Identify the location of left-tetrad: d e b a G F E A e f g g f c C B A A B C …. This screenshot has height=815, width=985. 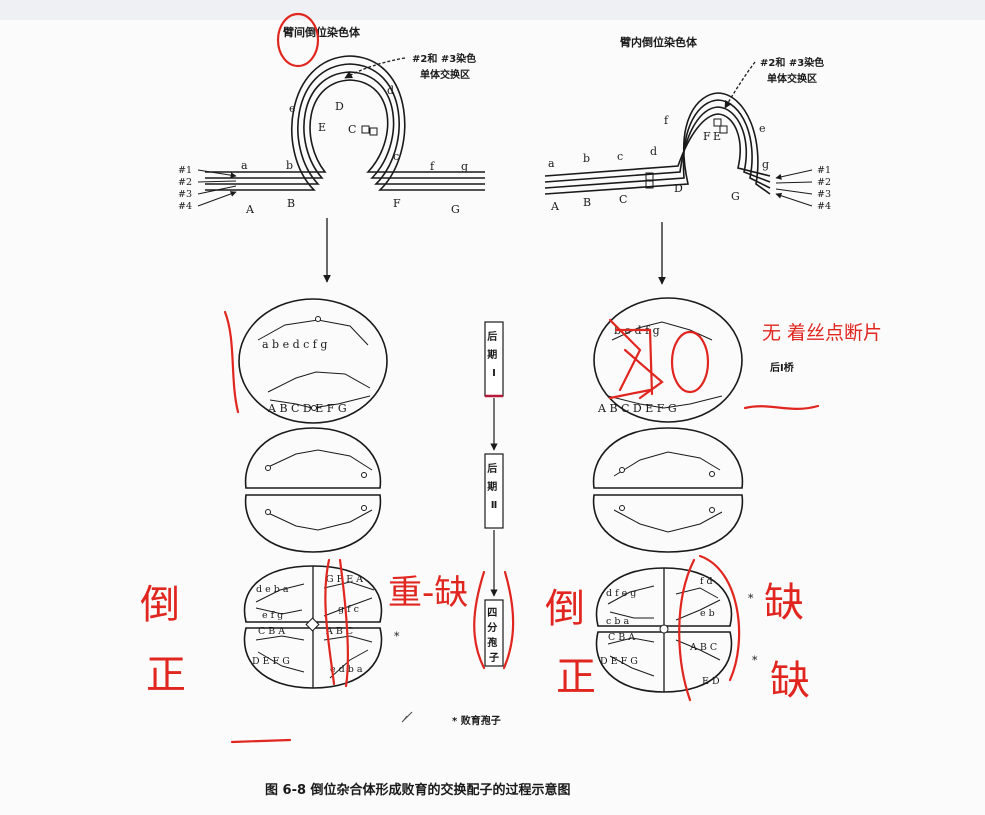
(313, 627).